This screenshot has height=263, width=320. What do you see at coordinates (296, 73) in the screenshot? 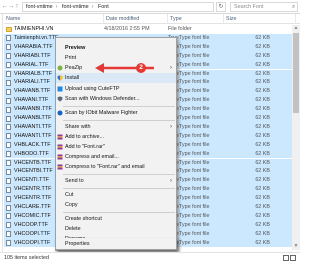
I see `scrollbar-thumb` at bounding box center [296, 73].